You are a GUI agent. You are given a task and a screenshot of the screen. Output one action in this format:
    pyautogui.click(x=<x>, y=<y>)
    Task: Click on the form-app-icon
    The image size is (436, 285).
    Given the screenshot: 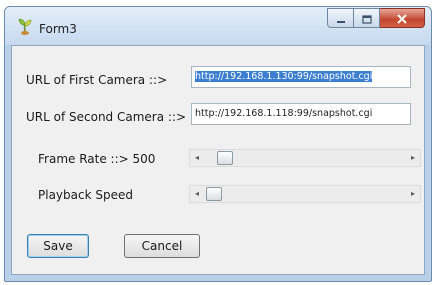 What is the action you would take?
    pyautogui.click(x=25, y=27)
    